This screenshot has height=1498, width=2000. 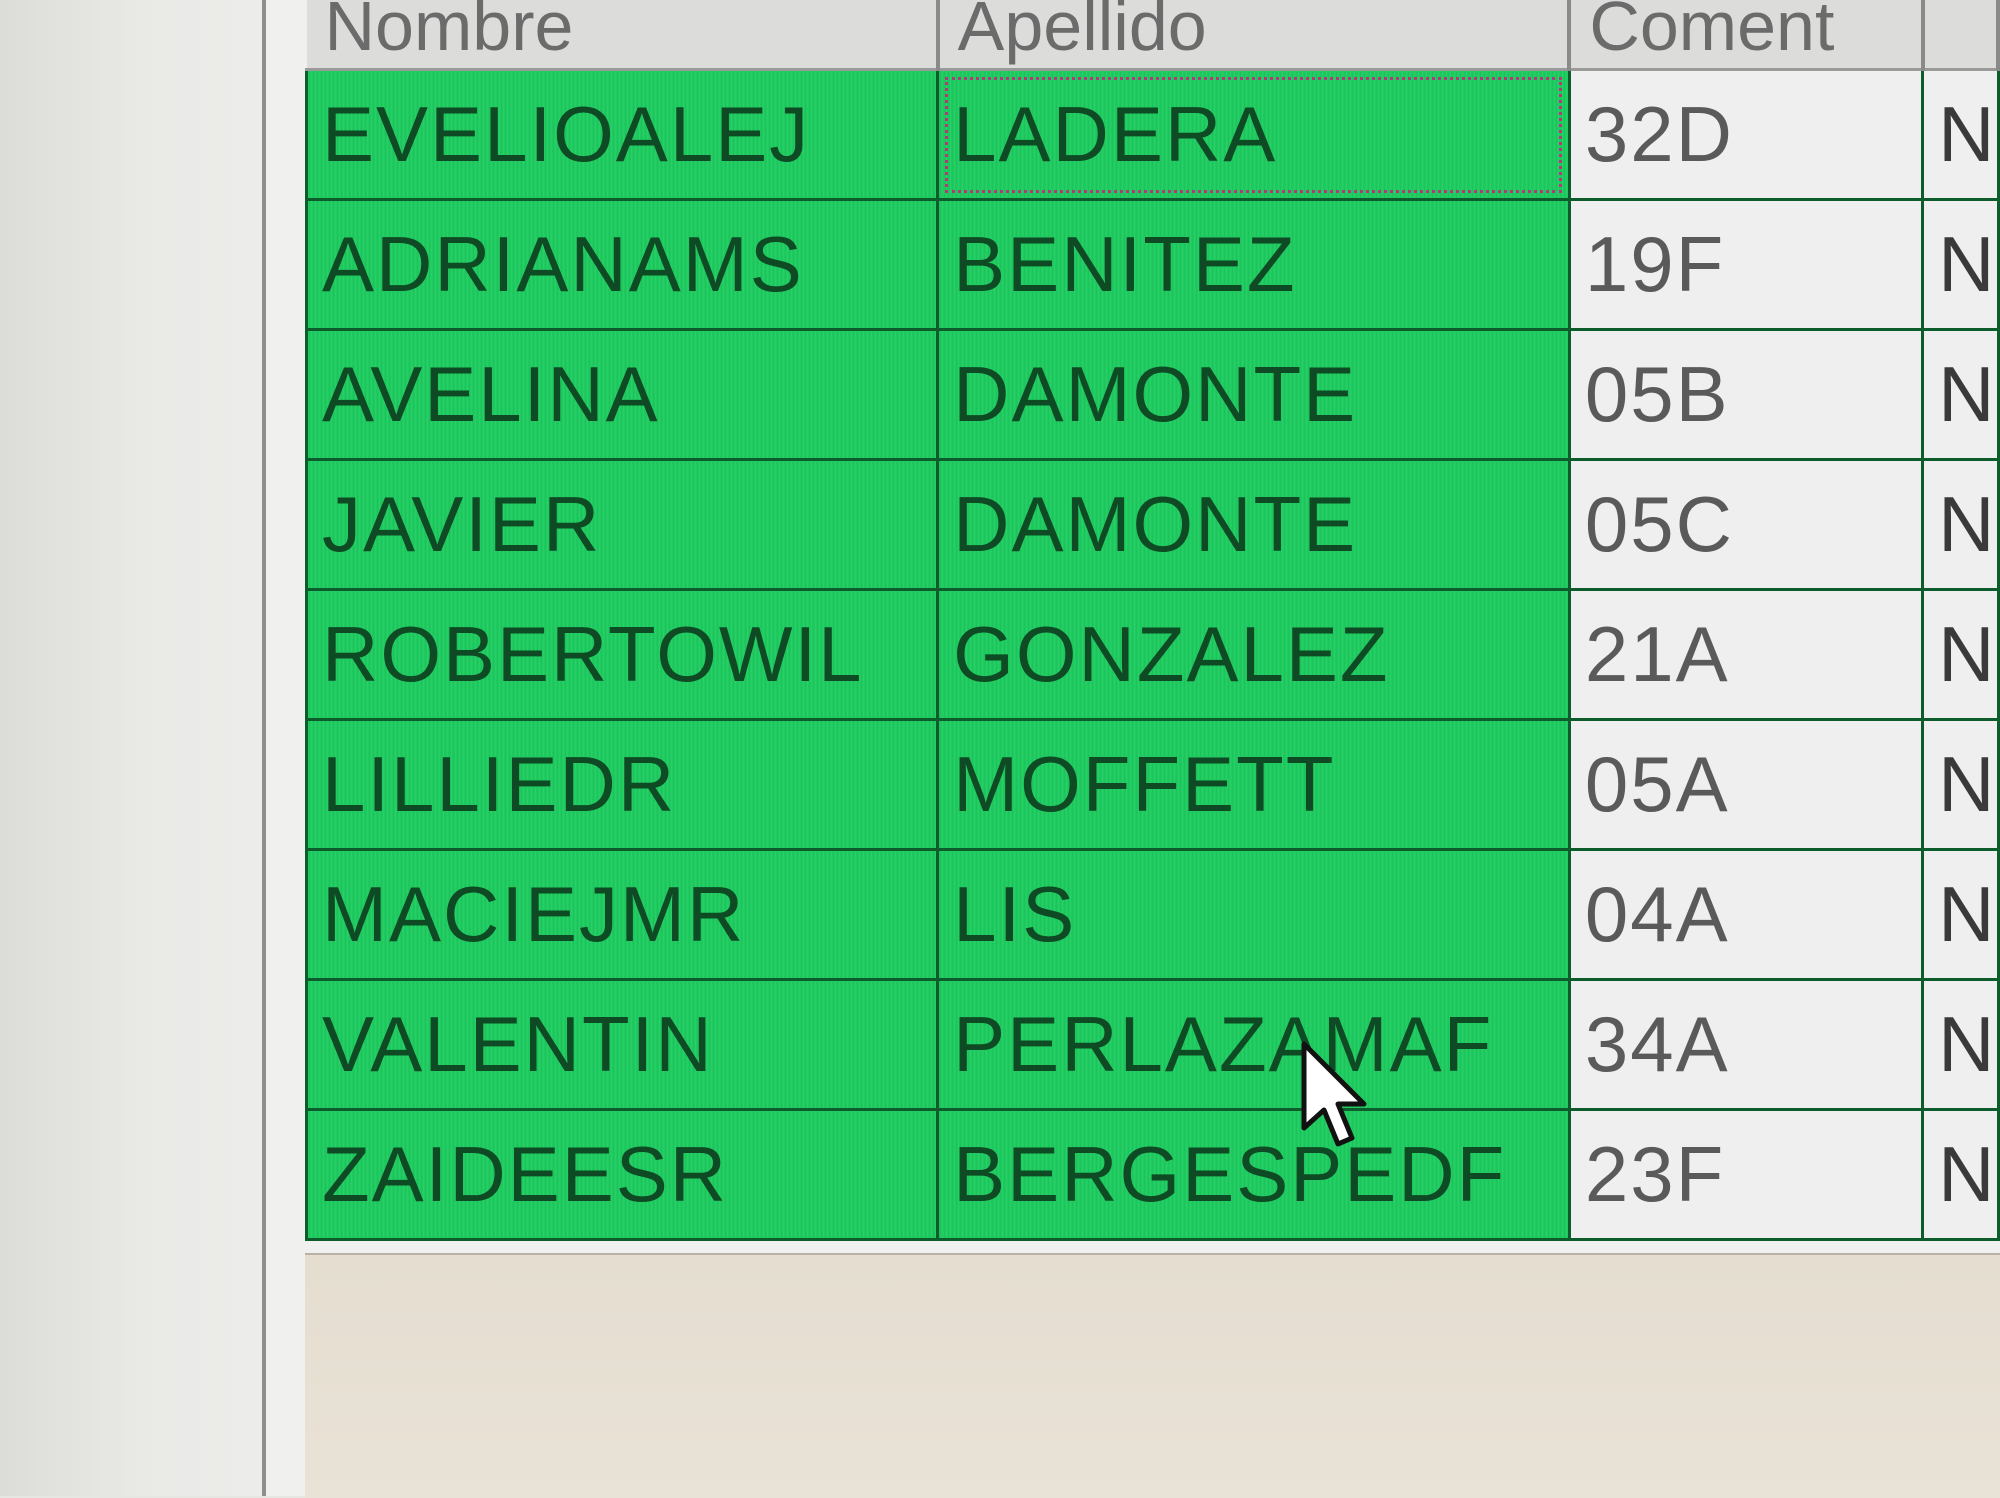 I want to click on table-row: LILLIEDR MOFFETT 05A N, so click(x=1152, y=784).